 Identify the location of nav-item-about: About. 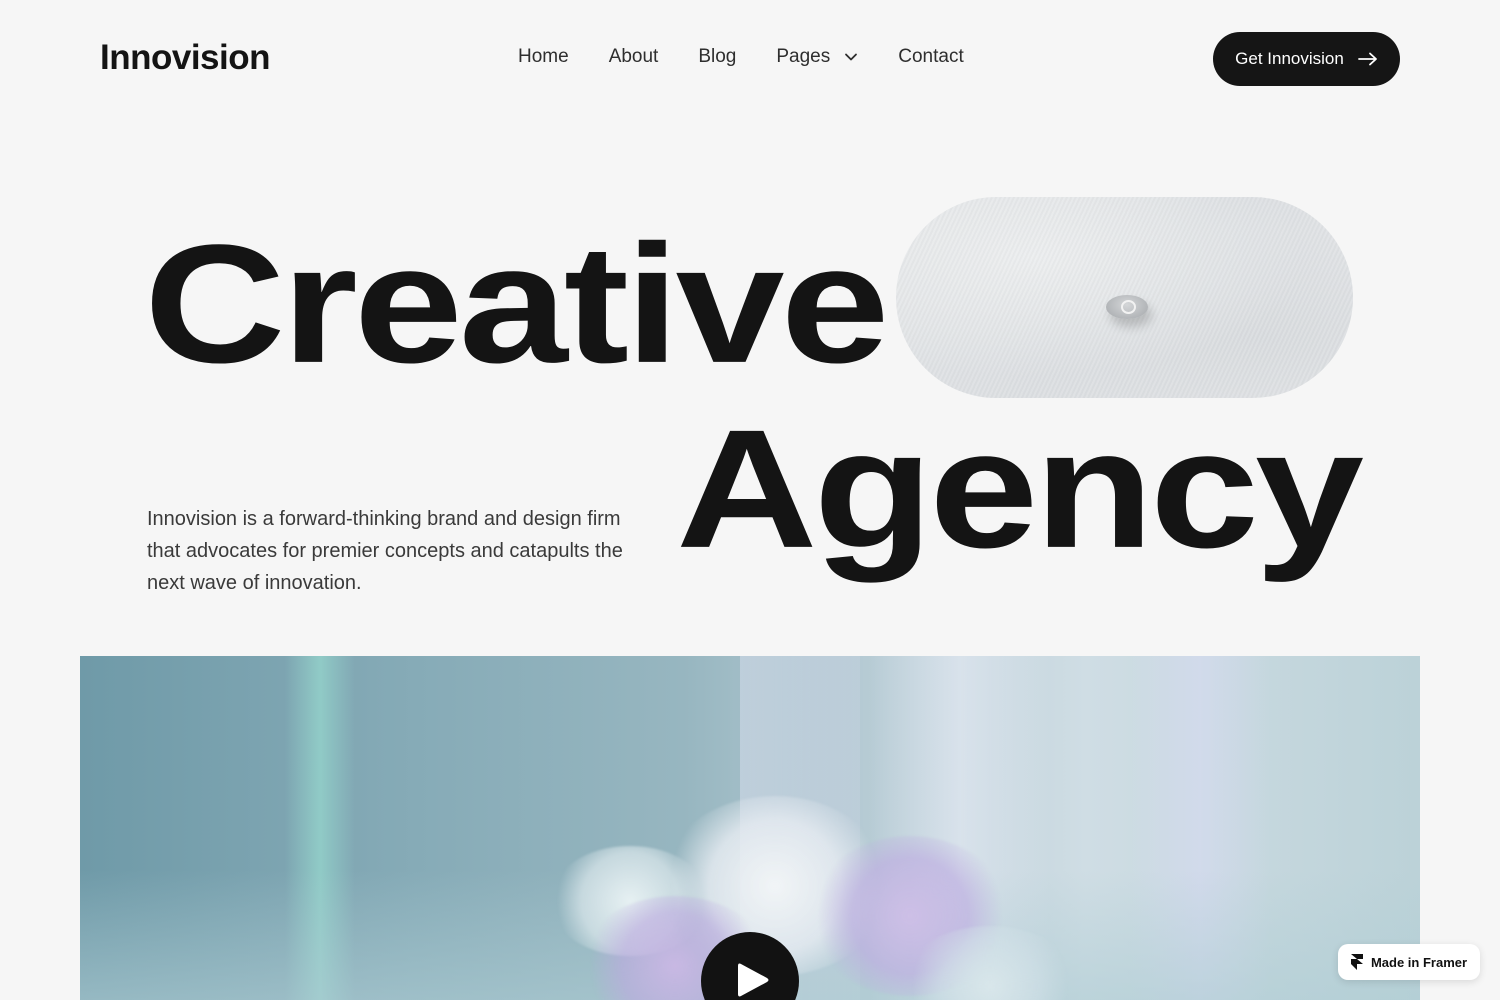
(634, 57).